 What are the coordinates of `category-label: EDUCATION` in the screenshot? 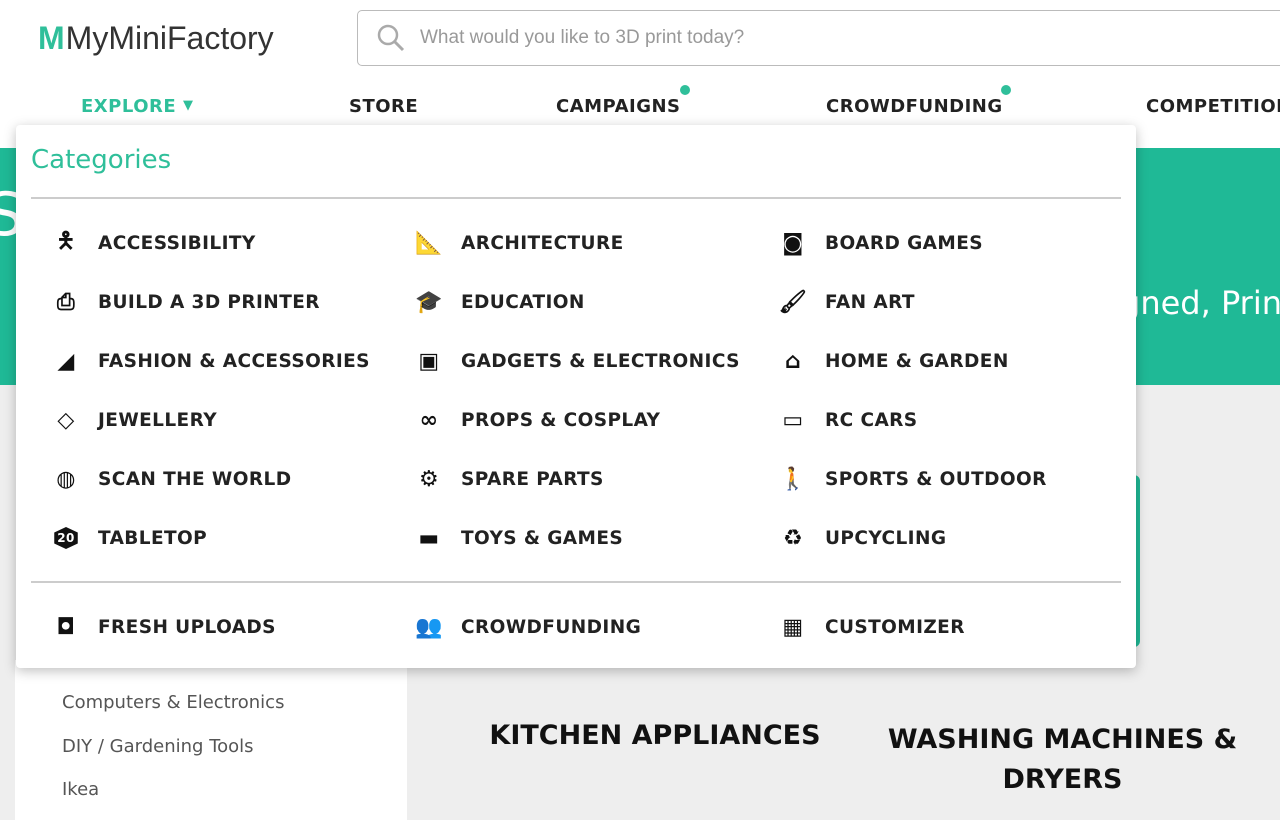 It's located at (523, 302).